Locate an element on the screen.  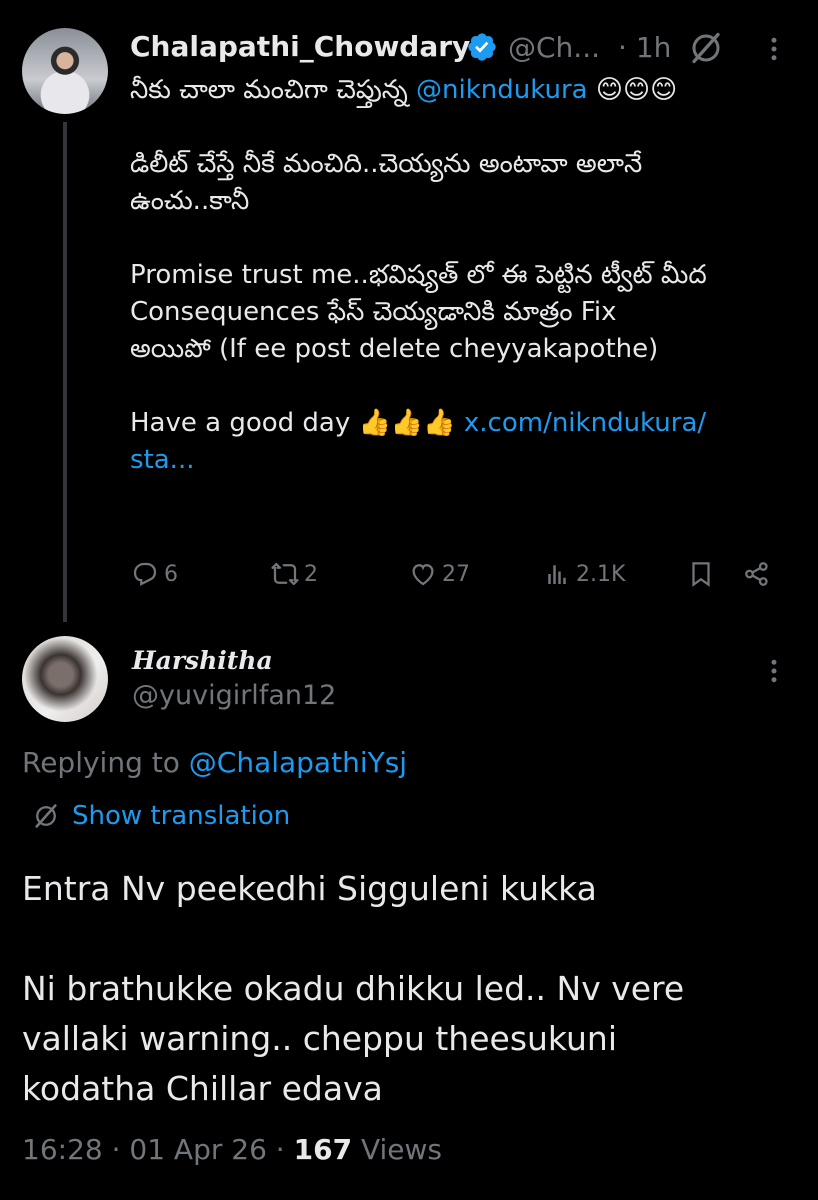
translate-icon is located at coordinates (46, 816).